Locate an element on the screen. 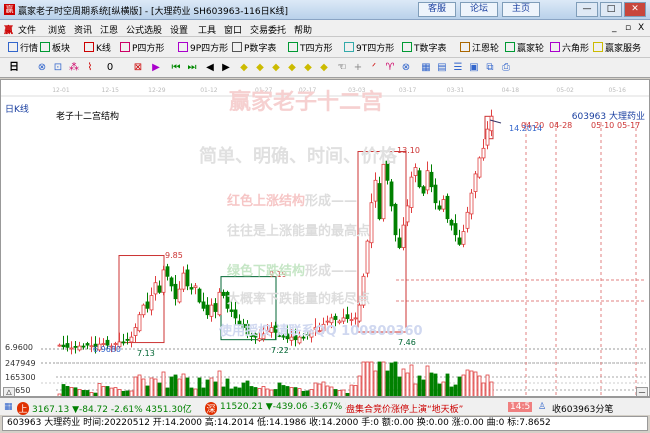  overlay-icon: ⊗ is located at coordinates (406, 68).